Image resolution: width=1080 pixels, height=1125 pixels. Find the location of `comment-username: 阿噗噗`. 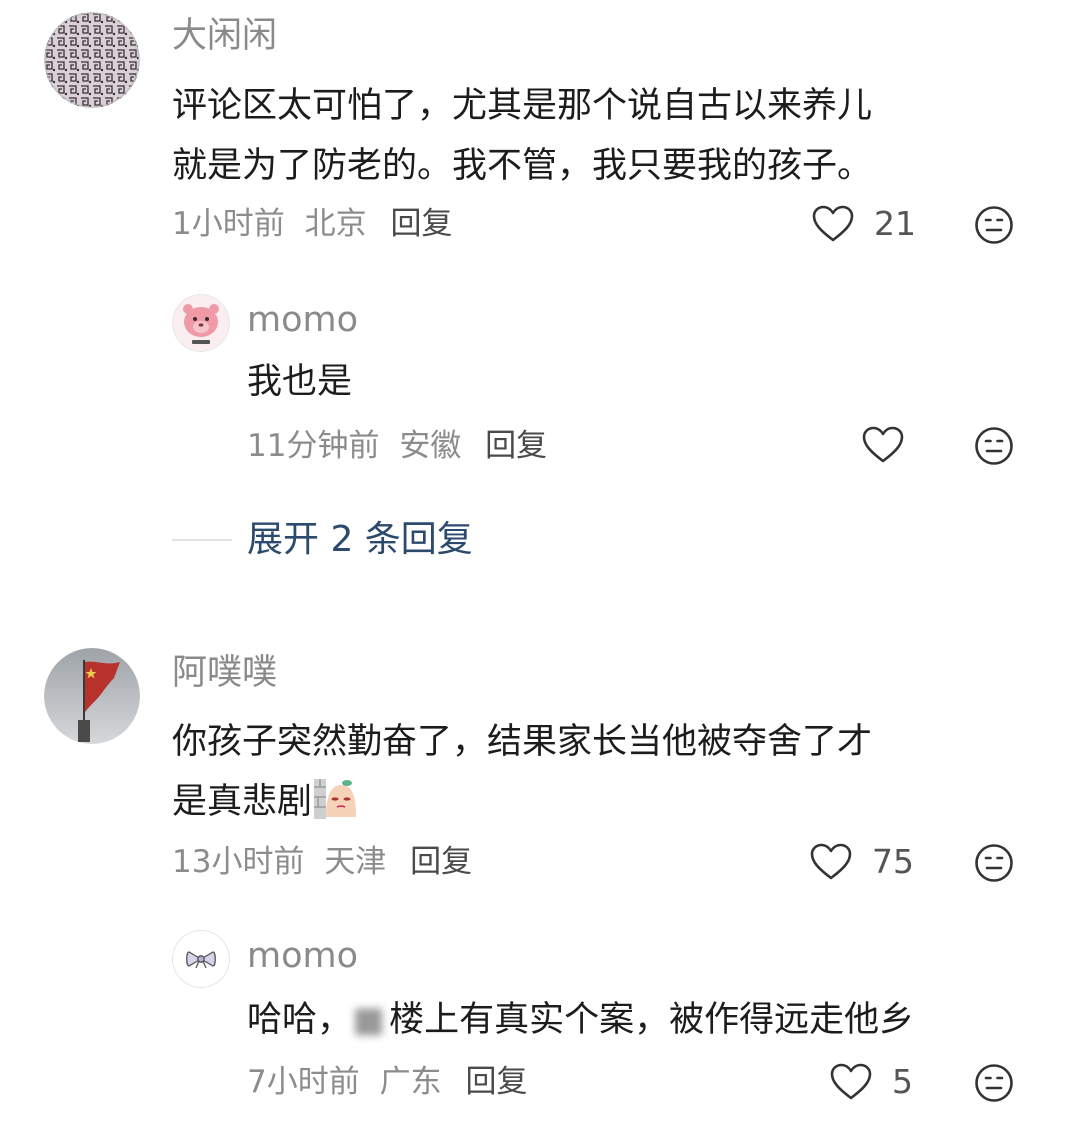

comment-username: 阿噗噗 is located at coordinates (224, 673).